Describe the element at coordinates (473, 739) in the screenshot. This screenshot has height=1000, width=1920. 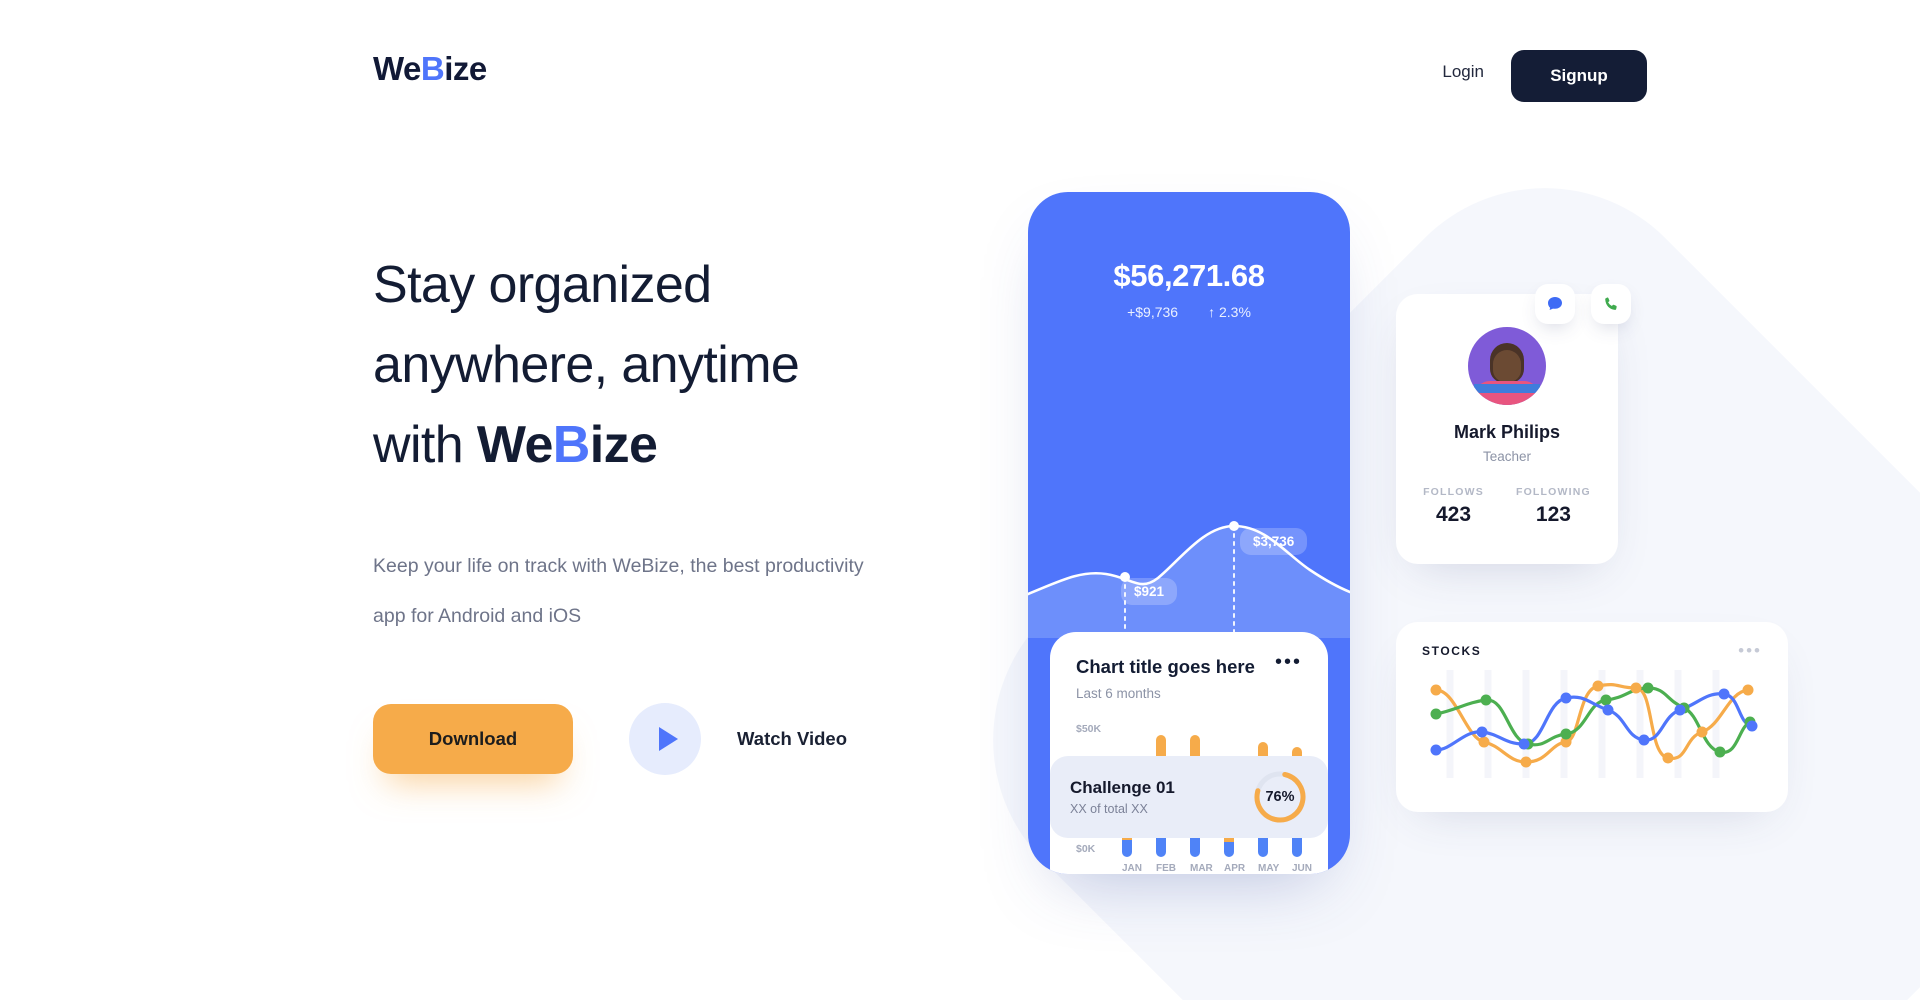
I see `download-button: Download` at that location.